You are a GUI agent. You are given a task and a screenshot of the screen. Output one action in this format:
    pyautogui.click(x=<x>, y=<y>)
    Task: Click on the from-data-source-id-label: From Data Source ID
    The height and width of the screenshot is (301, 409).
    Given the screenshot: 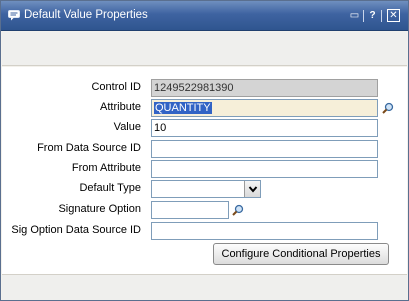 What is the action you would take?
    pyautogui.click(x=89, y=148)
    